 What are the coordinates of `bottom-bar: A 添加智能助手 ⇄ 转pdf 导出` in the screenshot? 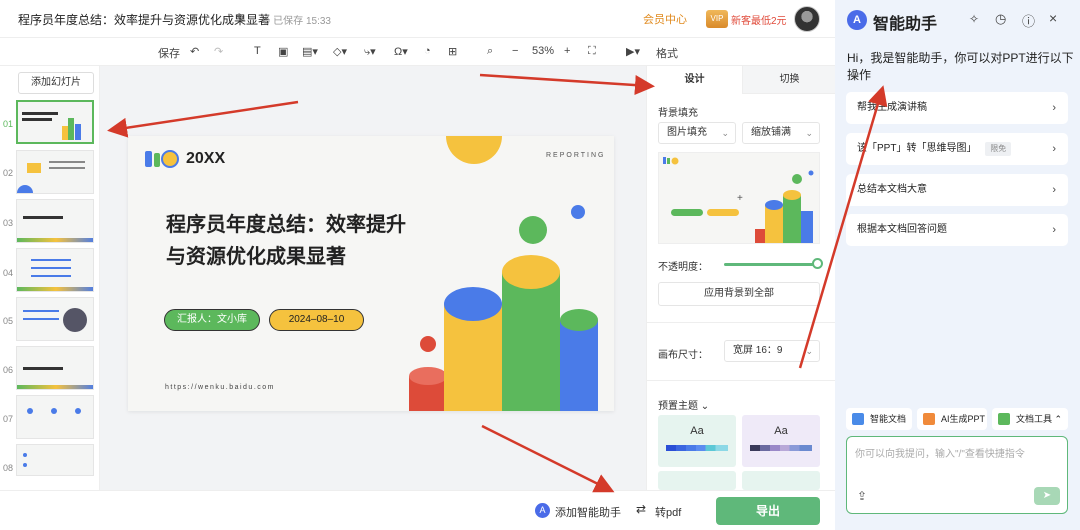 It's located at (417, 510).